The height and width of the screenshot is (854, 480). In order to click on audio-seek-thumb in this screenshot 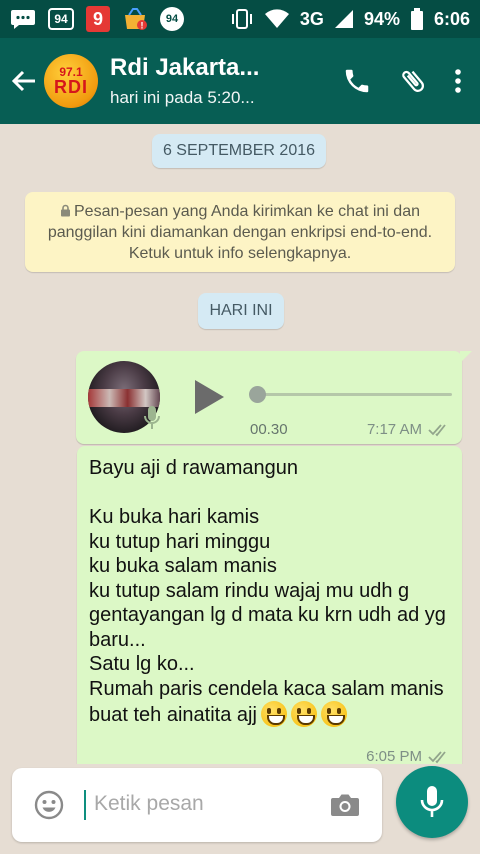, I will do `click(257, 394)`.